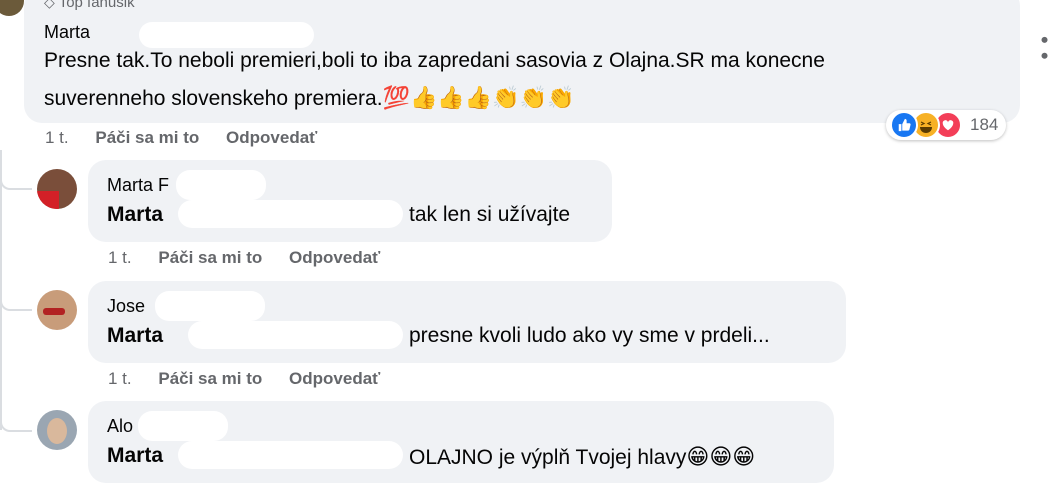 The image size is (1051, 490). What do you see at coordinates (213, 98) in the screenshot?
I see `comment-text-line2-text: suverenneho slovenskeho premiera.` at bounding box center [213, 98].